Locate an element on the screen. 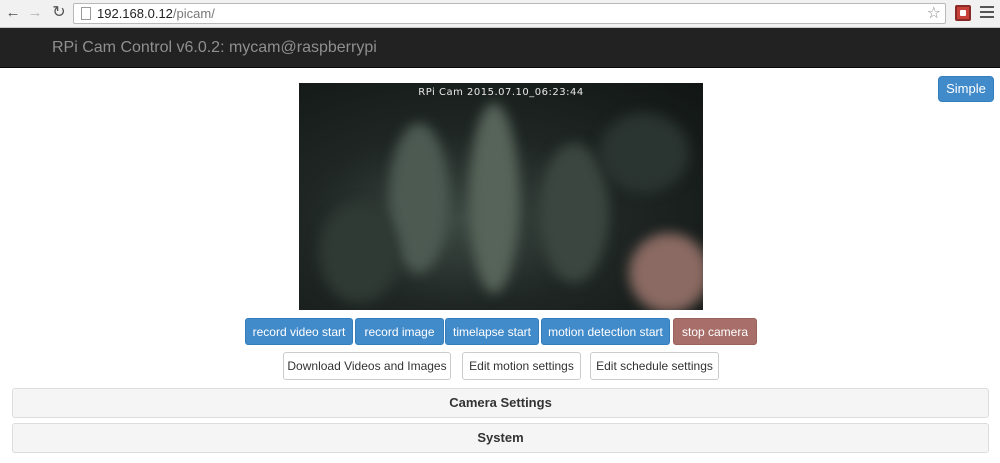 The image size is (1000, 463). download-videos-images-button: Download Videos and Images is located at coordinates (367, 366).